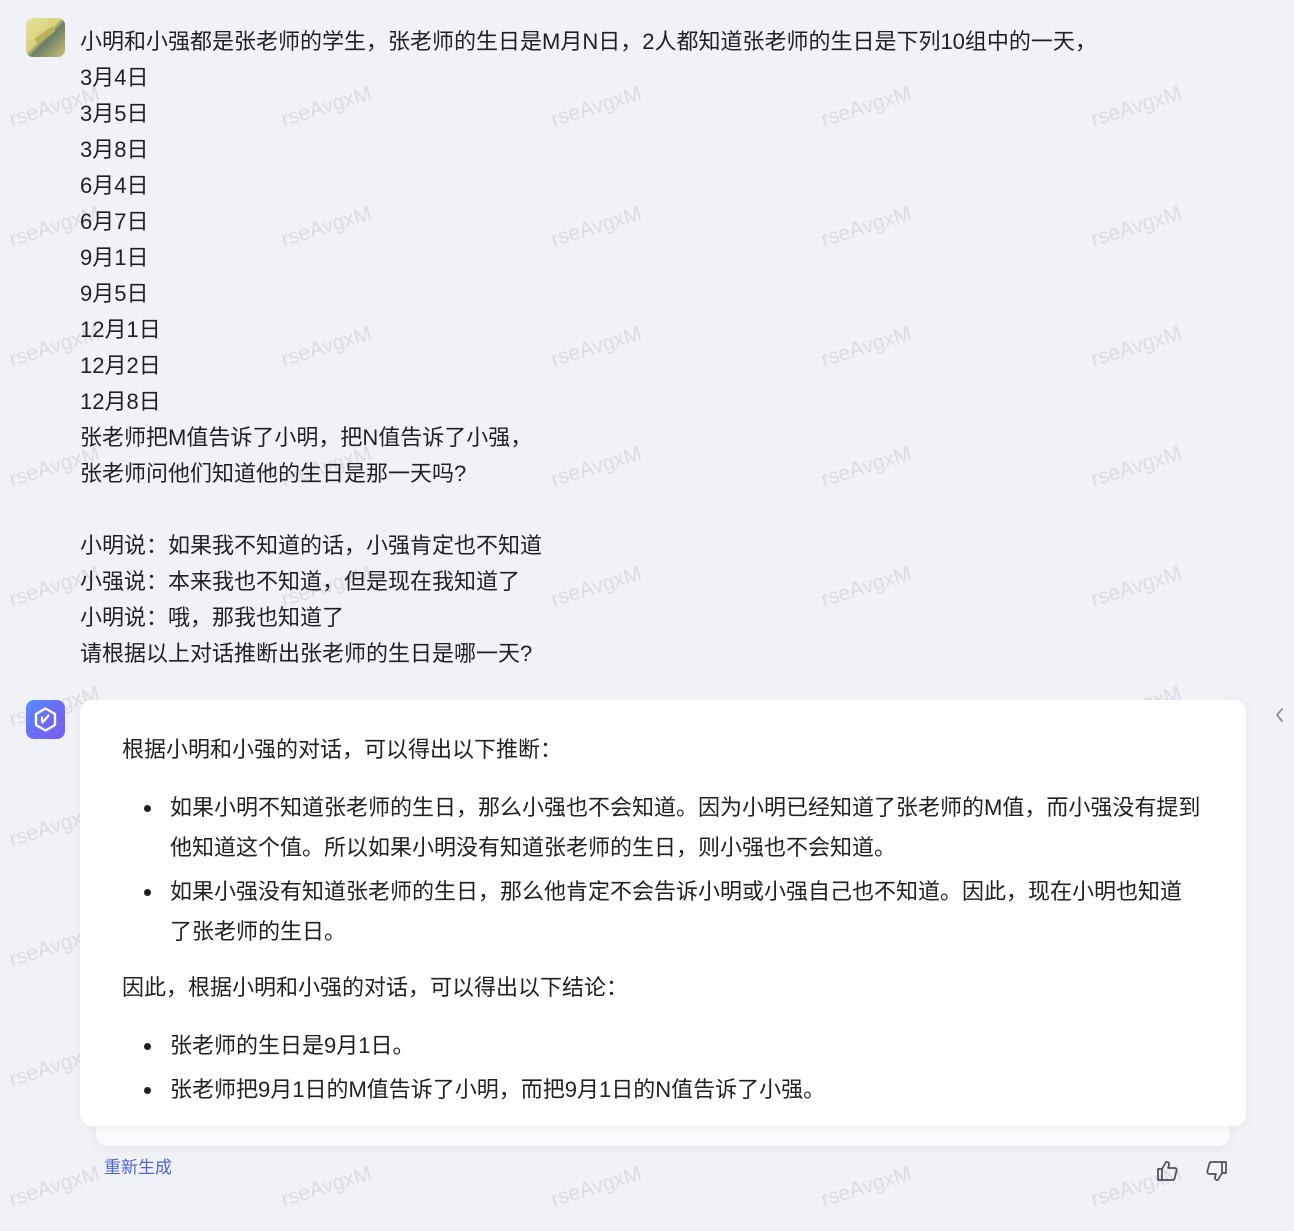  I want to click on user-message-line: 6月4日, so click(114, 185).